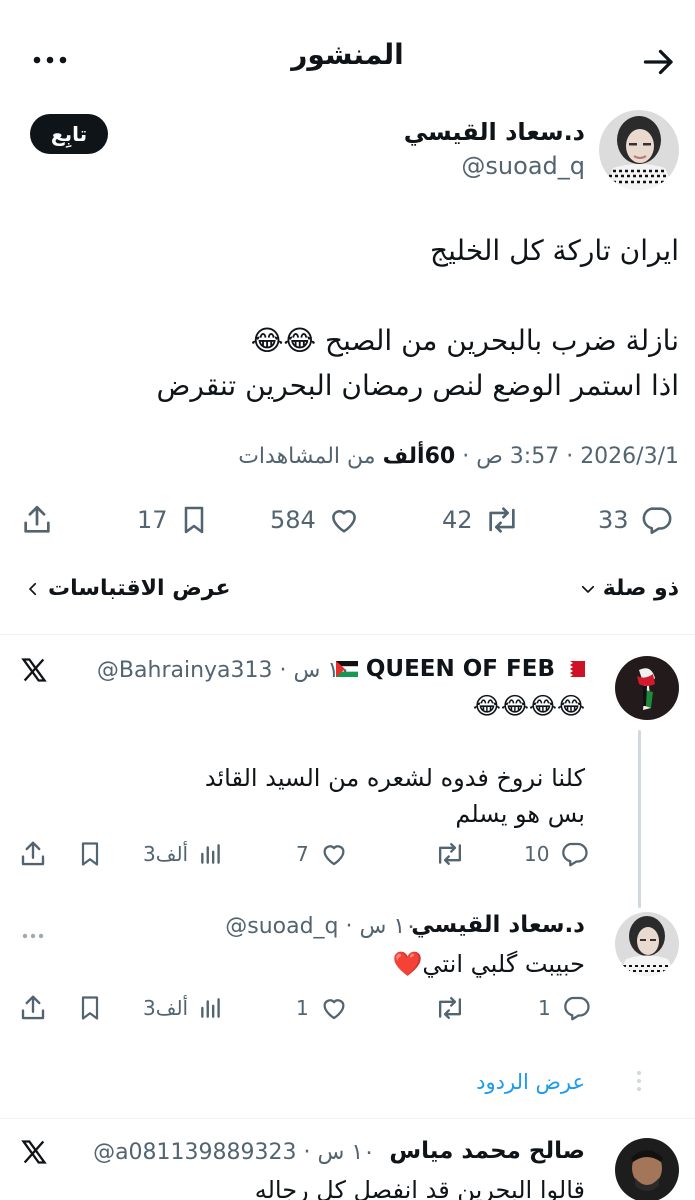  I want to click on repost-button: 42, so click(481, 520).